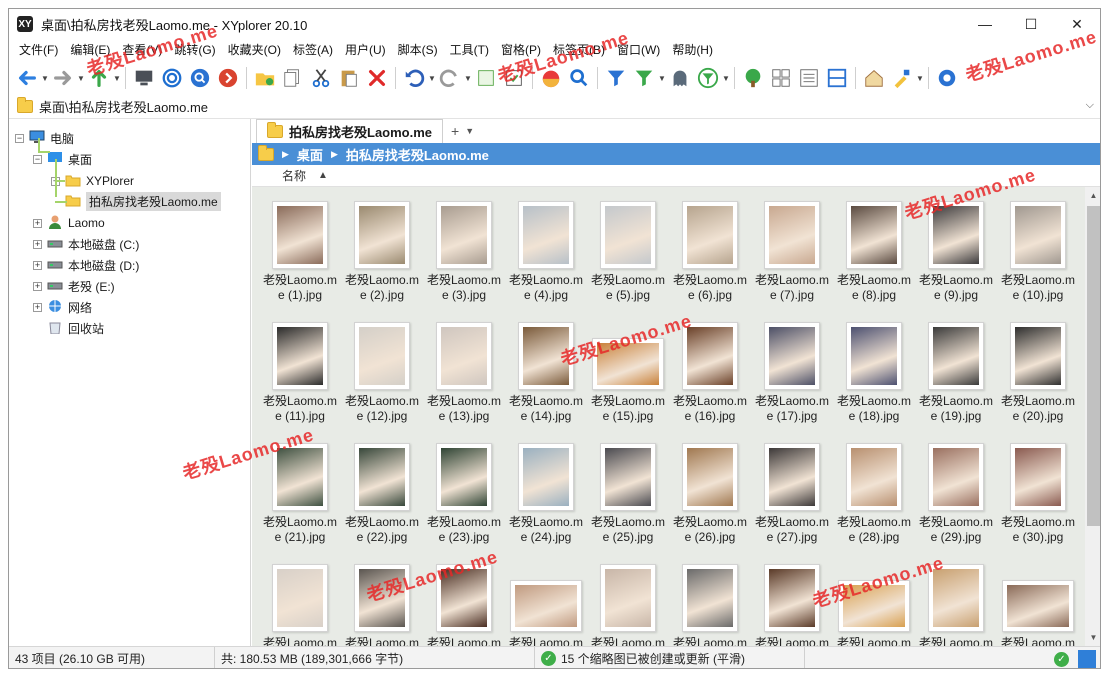  Describe the element at coordinates (579, 78) in the screenshot. I see `find-icon` at that location.